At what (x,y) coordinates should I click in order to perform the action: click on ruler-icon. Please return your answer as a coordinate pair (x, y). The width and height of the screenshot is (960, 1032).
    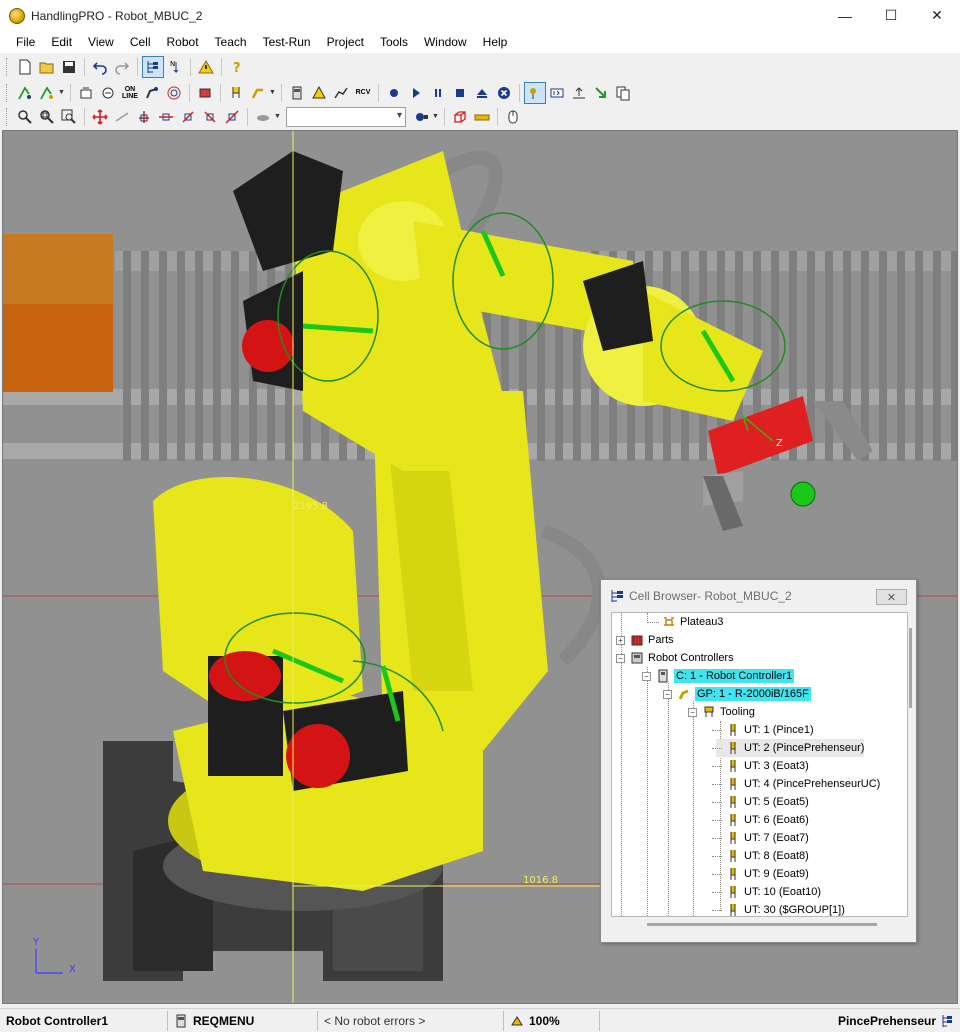
    Looking at the image, I should click on (482, 117).